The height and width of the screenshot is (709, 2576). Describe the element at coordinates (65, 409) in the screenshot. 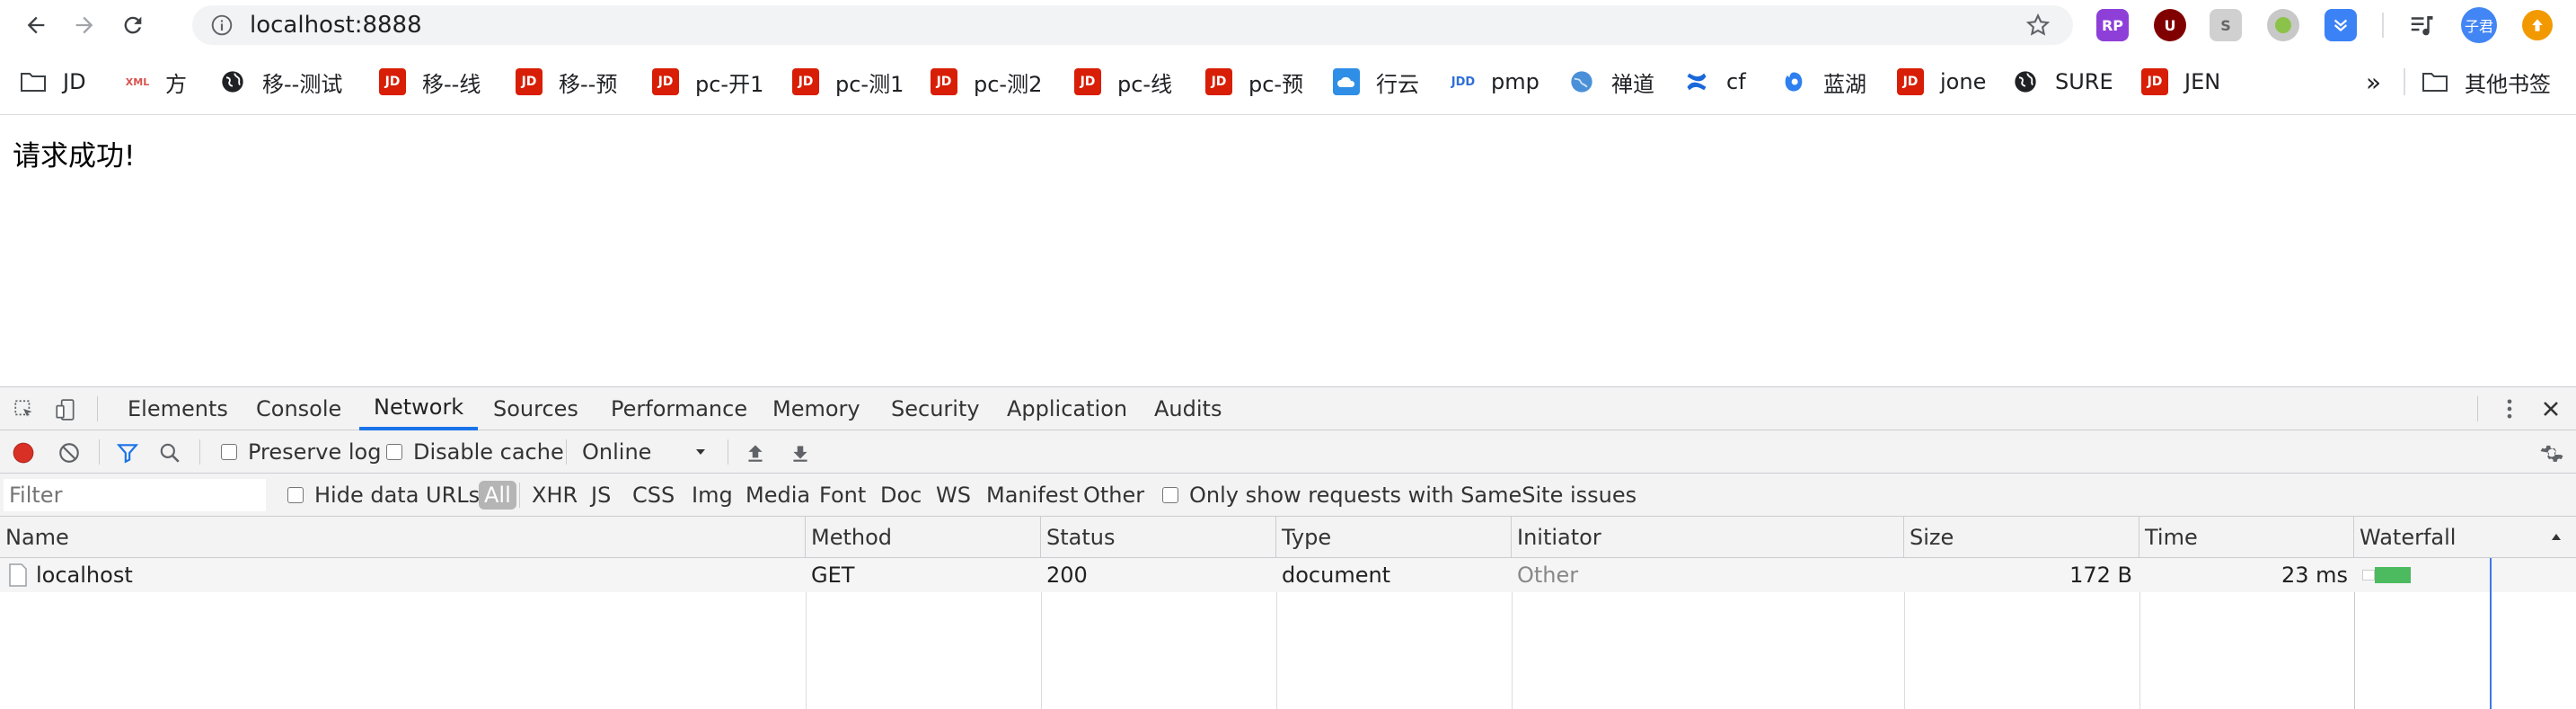

I see `device-toolbar-icon` at that location.